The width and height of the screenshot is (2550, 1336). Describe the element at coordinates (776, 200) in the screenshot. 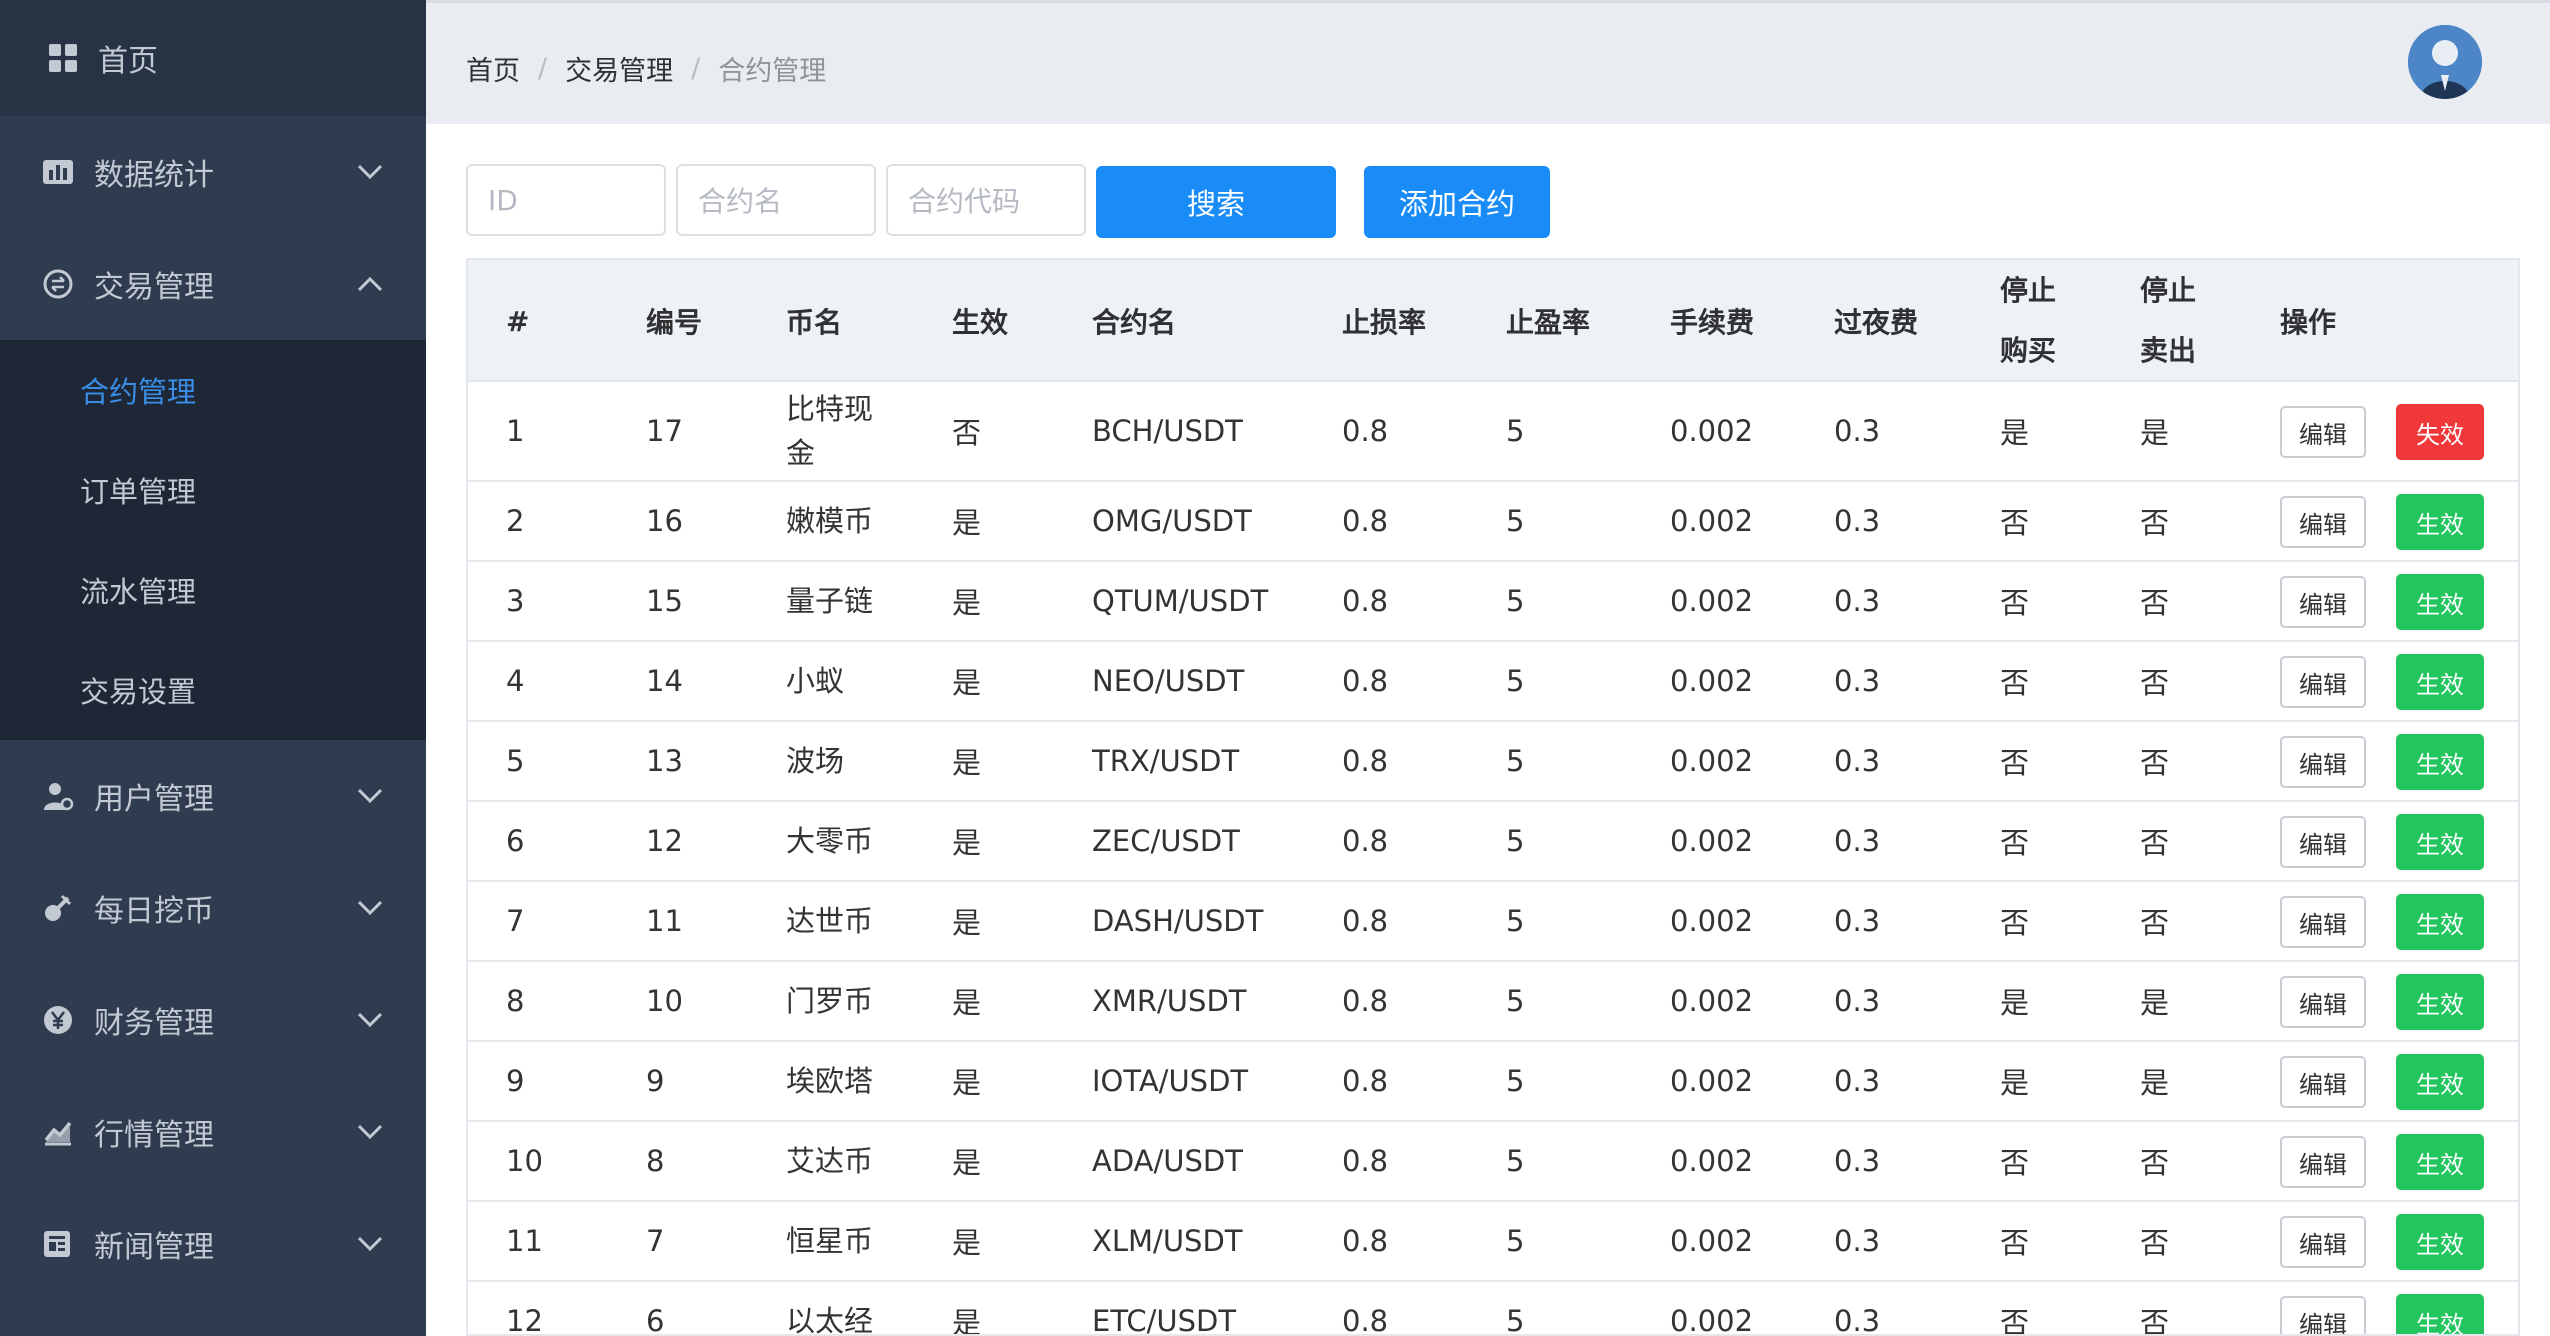

I see `contract-name-input: 合约名` at that location.